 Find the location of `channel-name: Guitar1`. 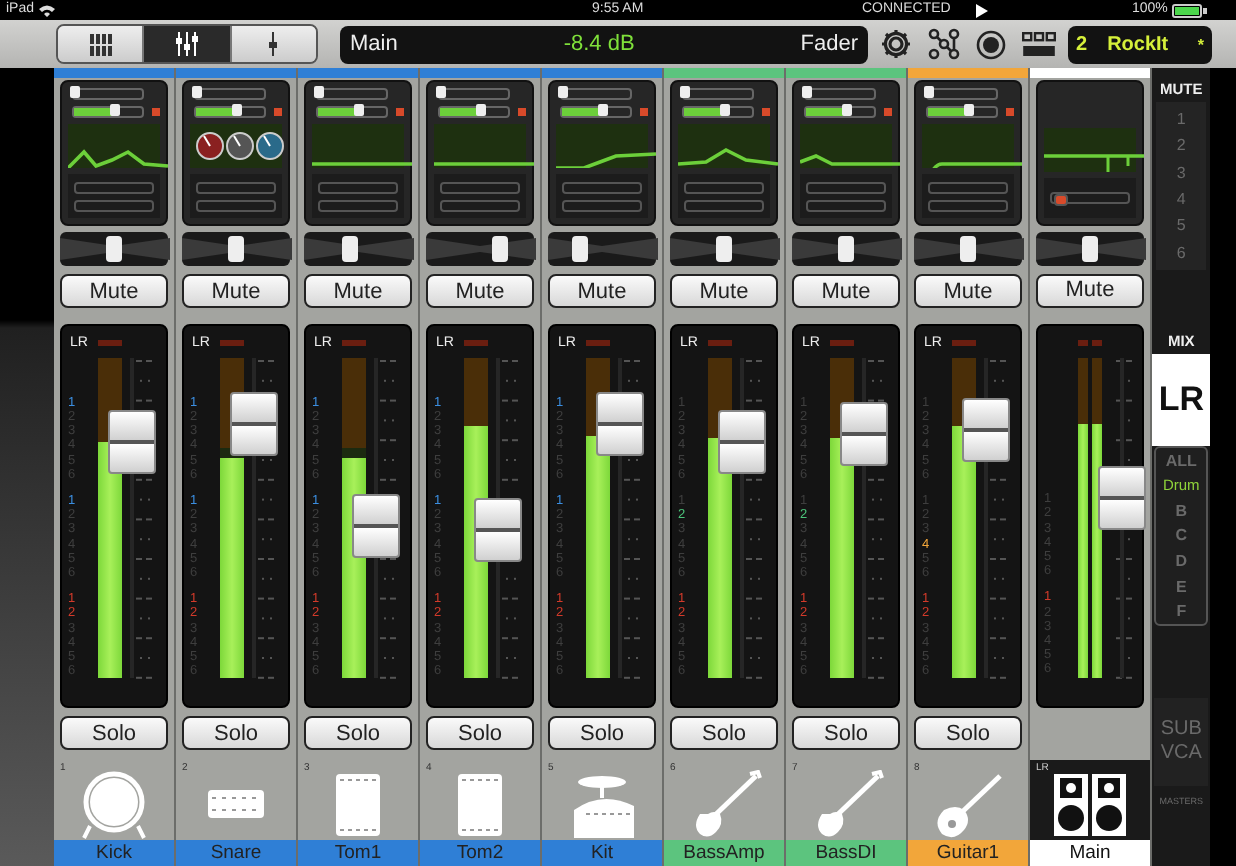

channel-name: Guitar1 is located at coordinates (968, 853).